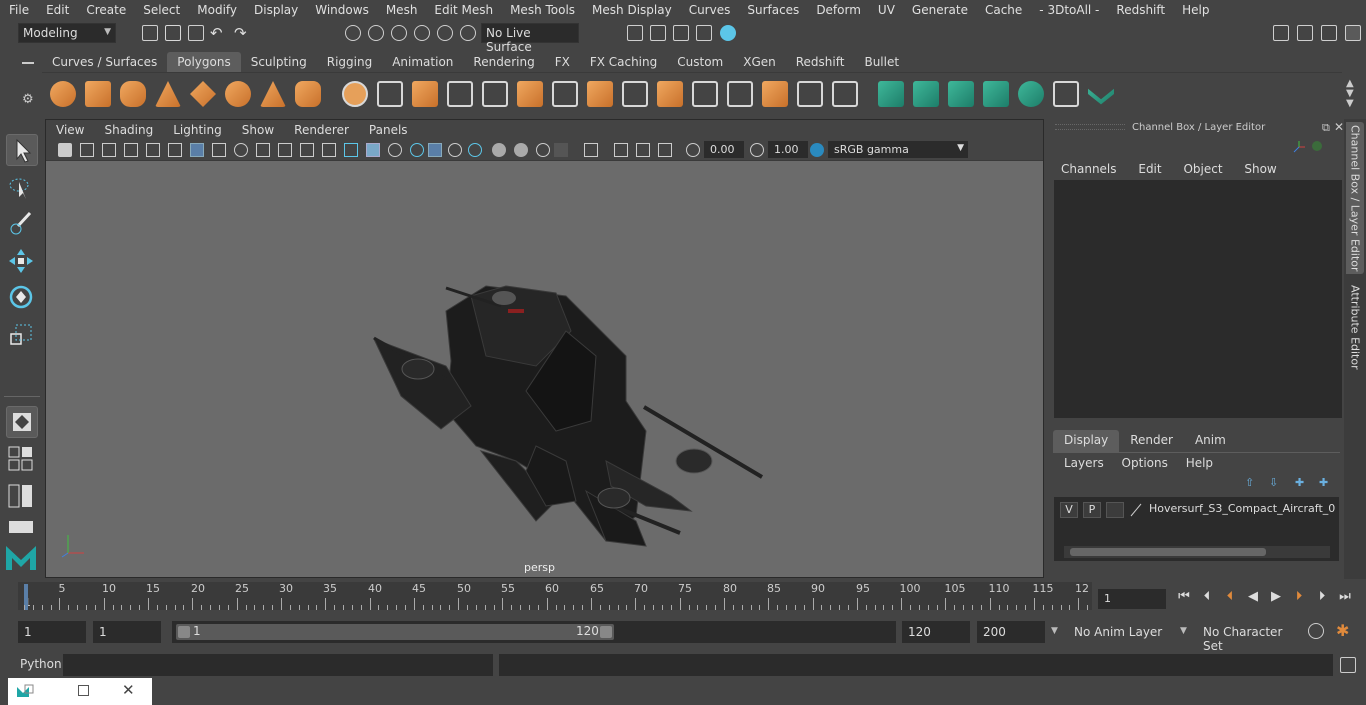 The image size is (1366, 705). I want to click on image-plane-icon, so click(131, 150).